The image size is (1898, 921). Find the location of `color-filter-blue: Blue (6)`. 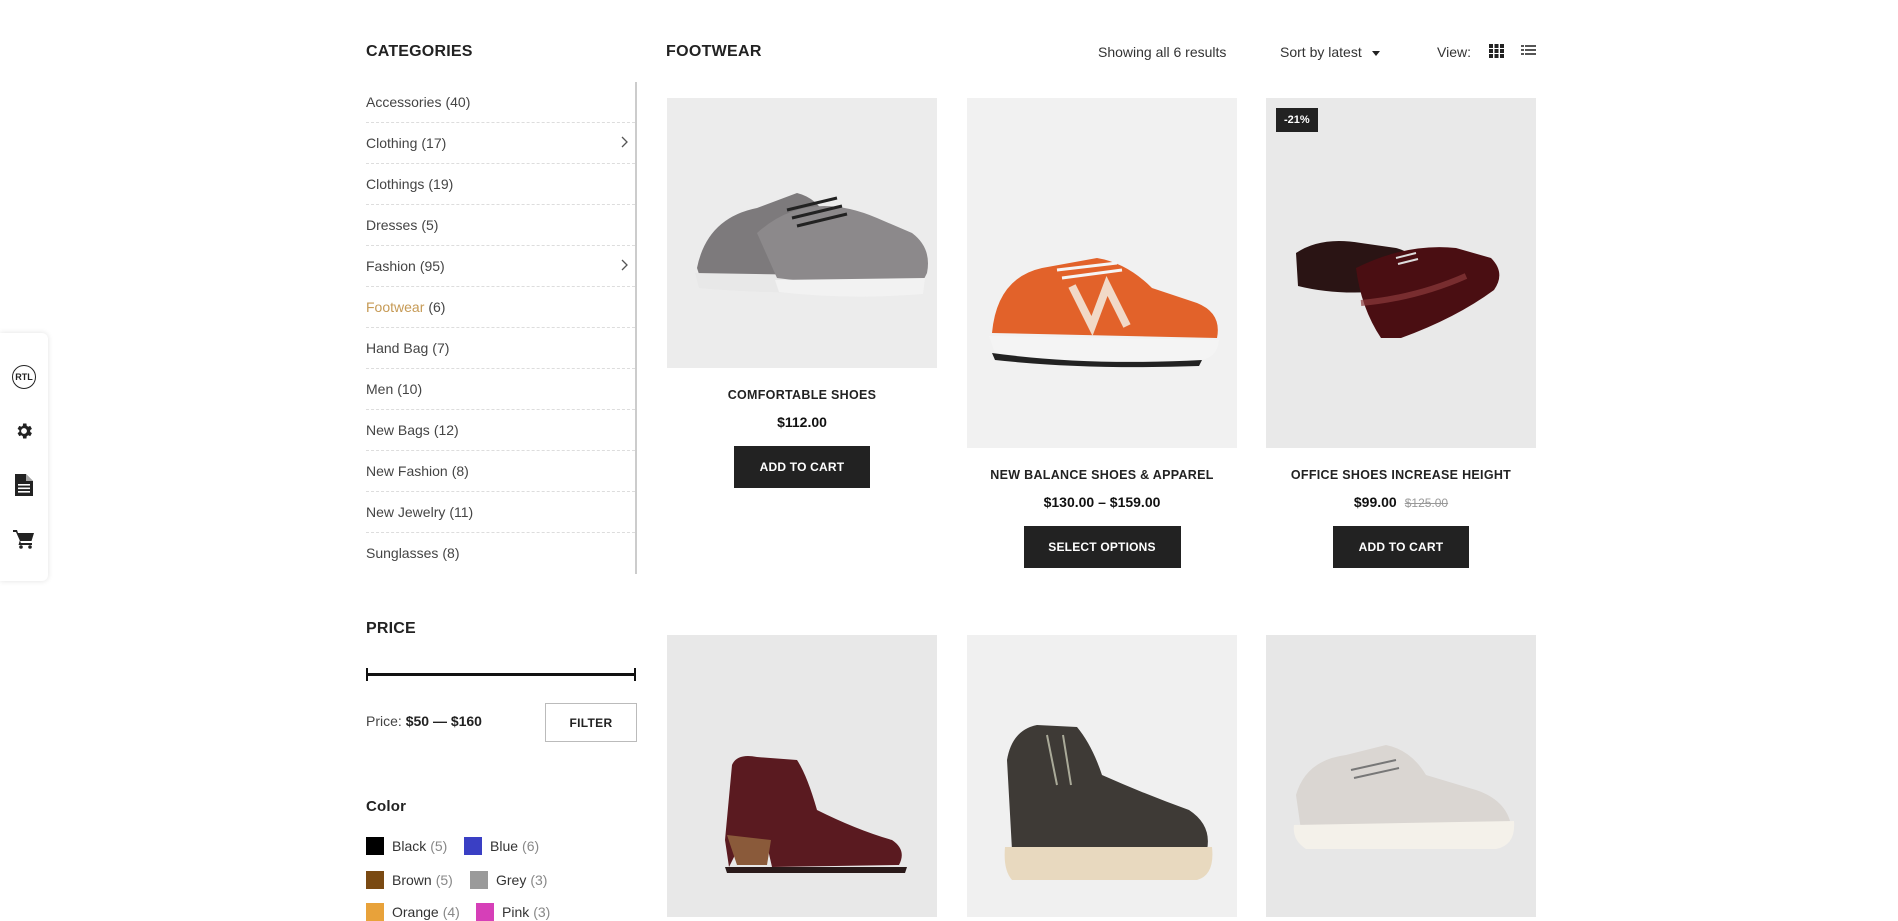

color-filter-blue: Blue (6) is located at coordinates (501, 846).